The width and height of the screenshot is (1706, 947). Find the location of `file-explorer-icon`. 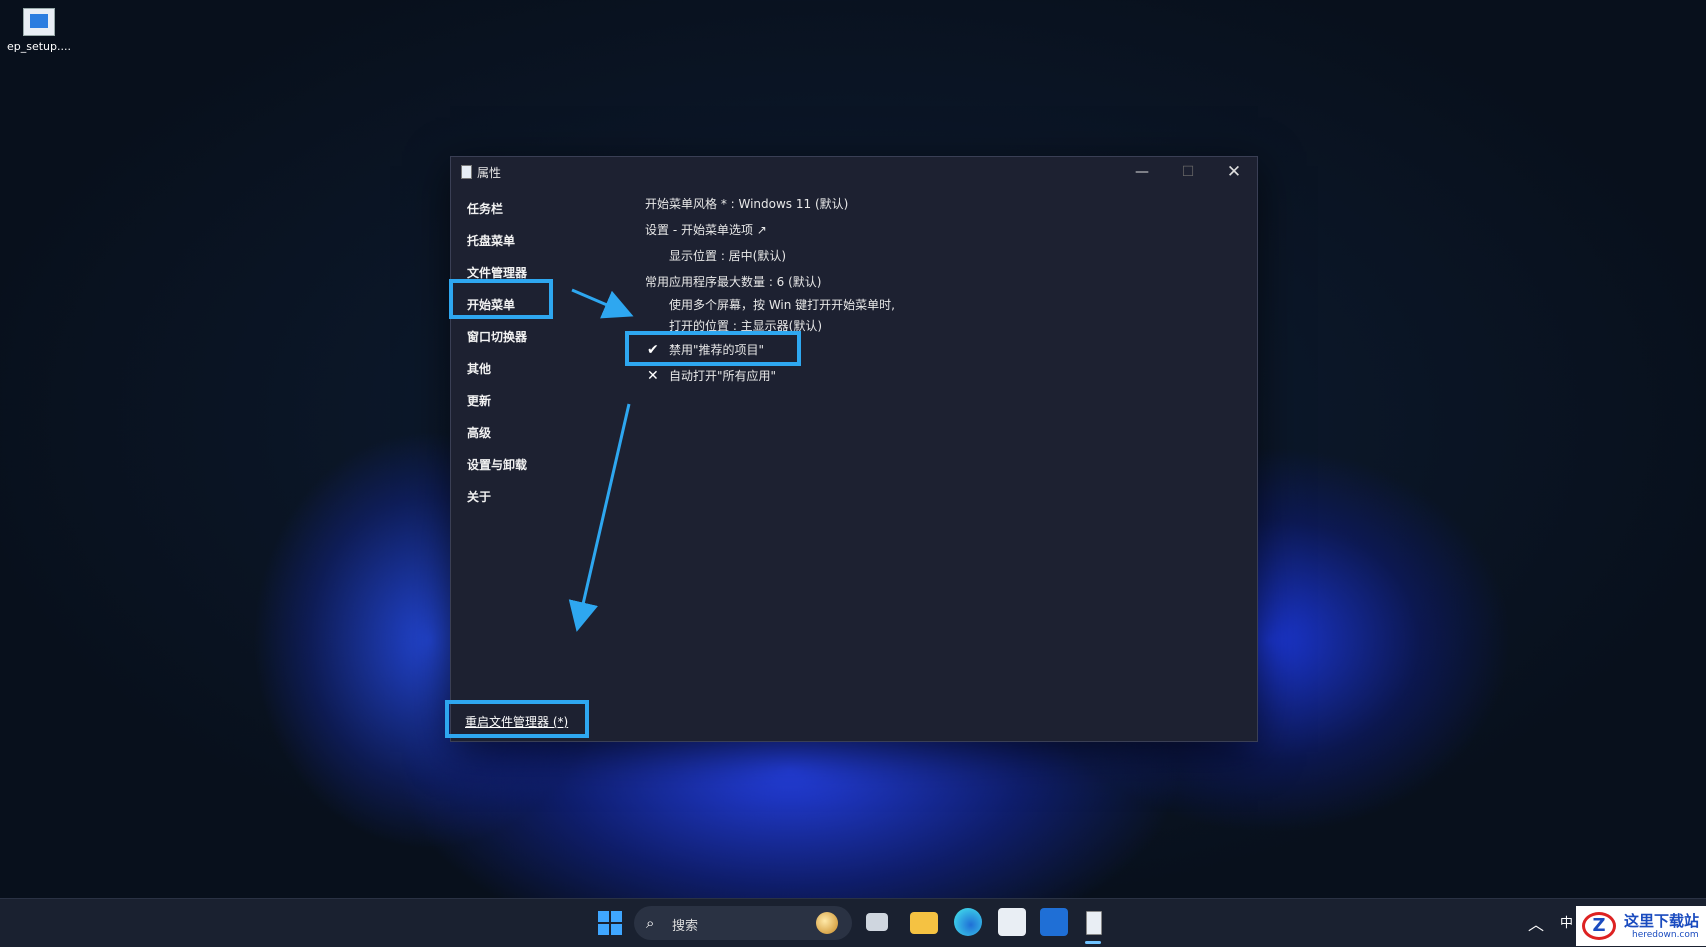

file-explorer-icon is located at coordinates (924, 923).